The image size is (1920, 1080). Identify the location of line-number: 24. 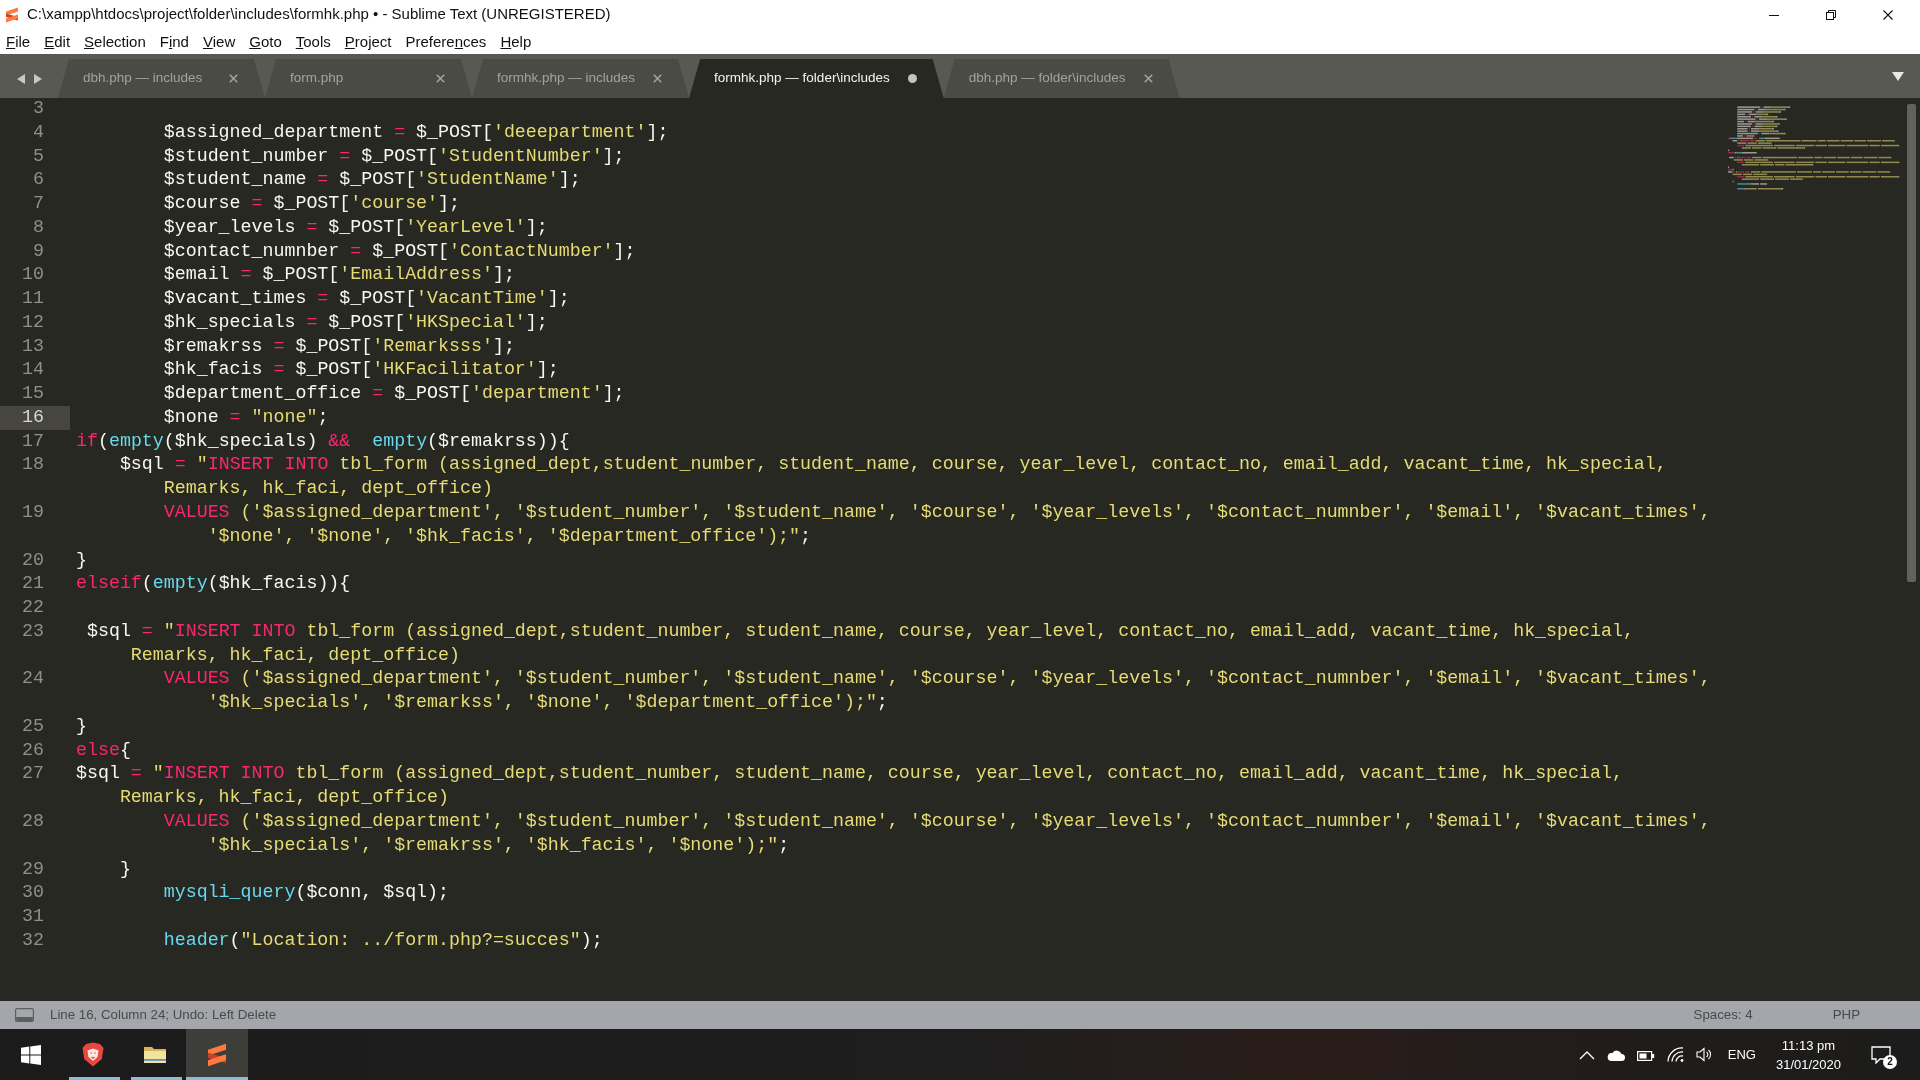
(33, 678).